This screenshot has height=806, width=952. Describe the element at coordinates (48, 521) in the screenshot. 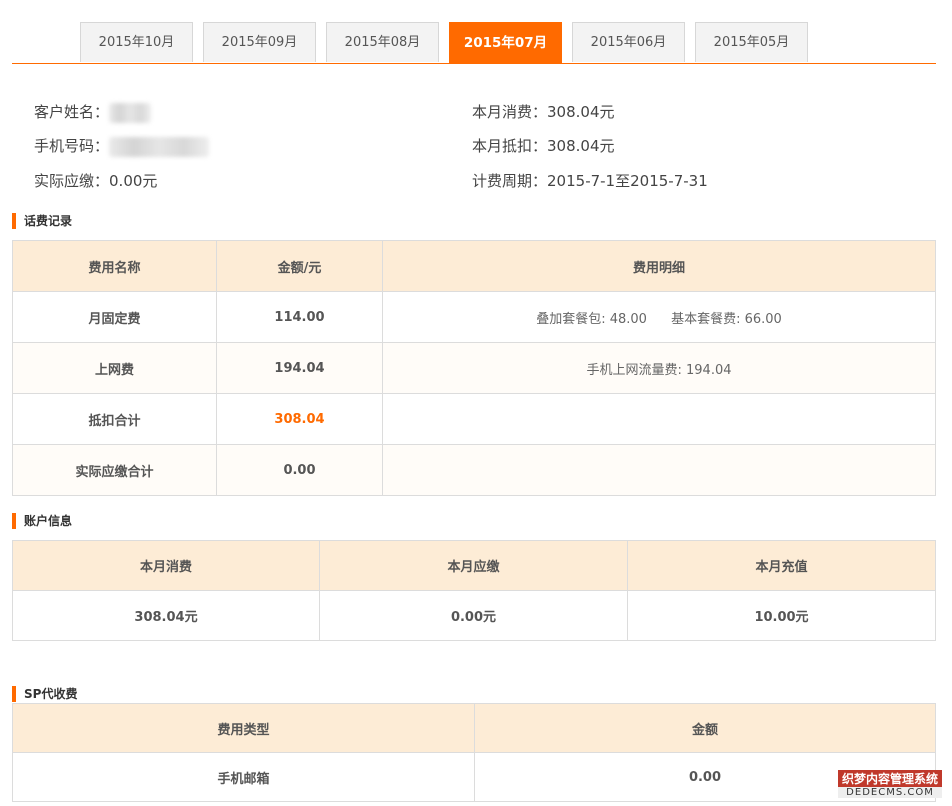

I see `account-section-title: 账户信息` at that location.